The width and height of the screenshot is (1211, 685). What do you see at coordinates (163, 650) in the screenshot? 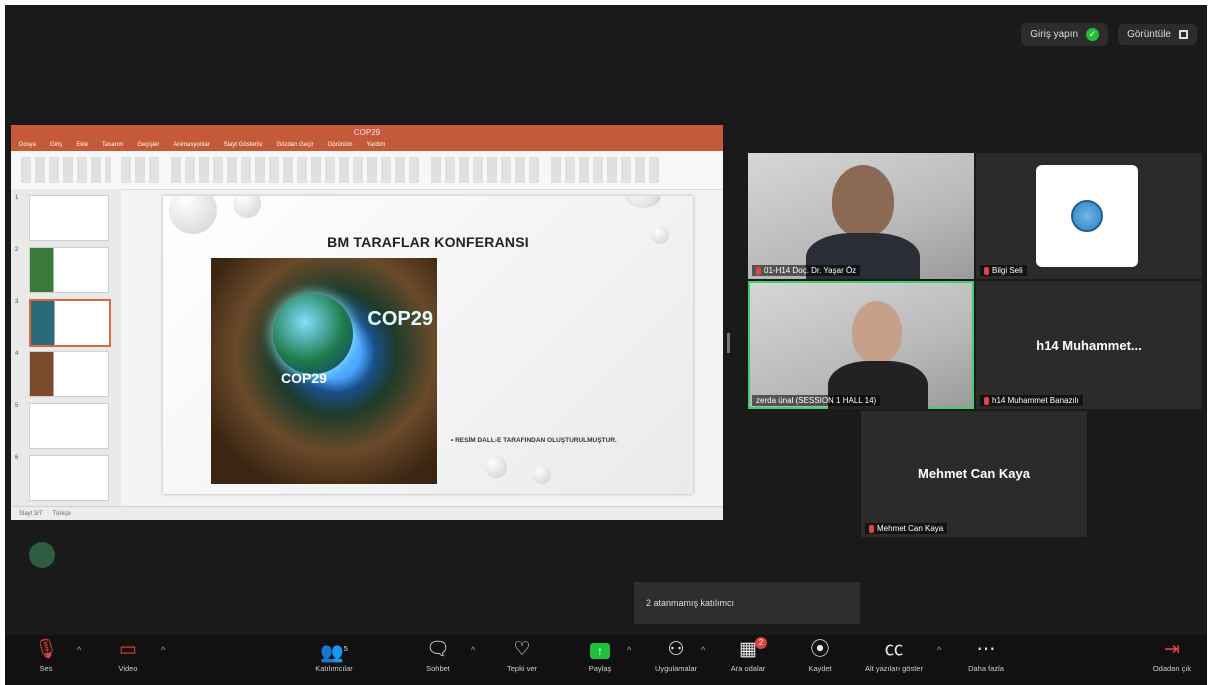
I see `video-options-caret: ^` at bounding box center [163, 650].